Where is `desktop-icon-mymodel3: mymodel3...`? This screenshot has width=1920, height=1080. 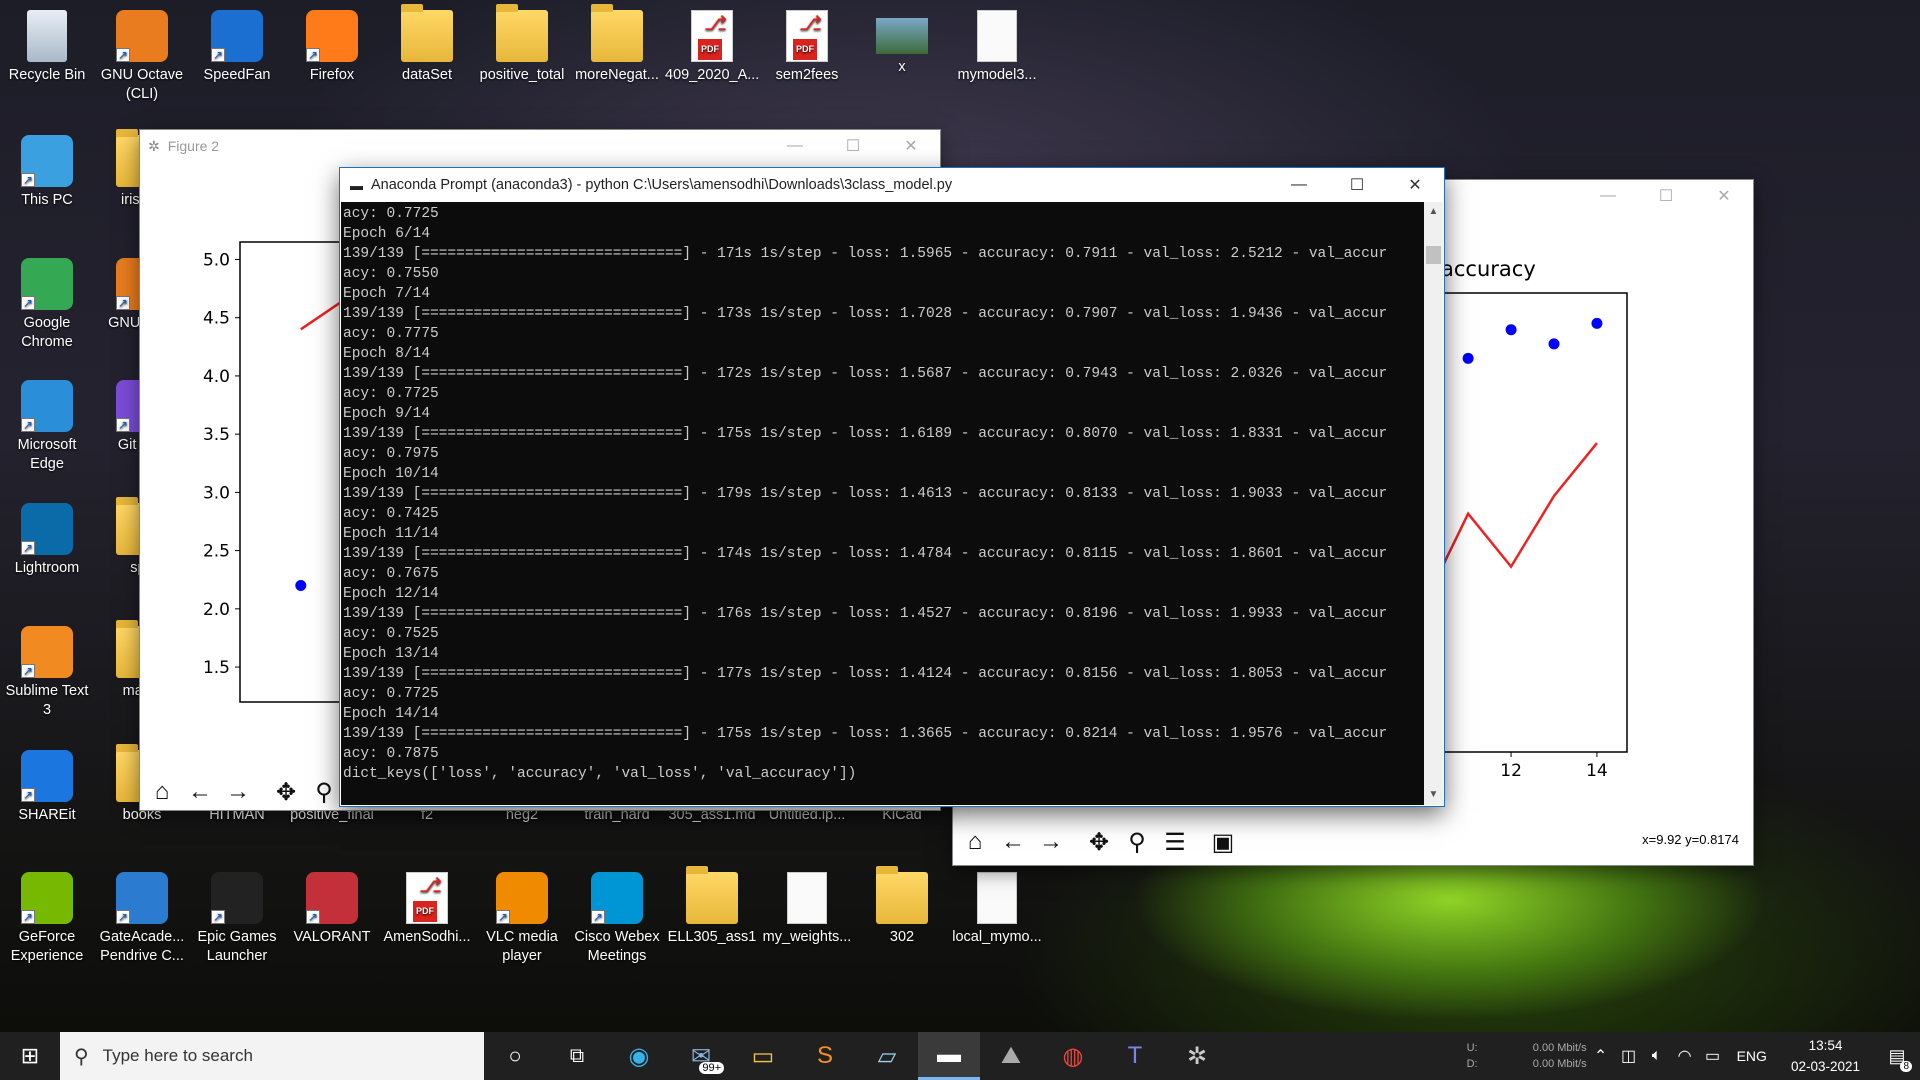 desktop-icon-mymodel3: mymodel3... is located at coordinates (997, 44).